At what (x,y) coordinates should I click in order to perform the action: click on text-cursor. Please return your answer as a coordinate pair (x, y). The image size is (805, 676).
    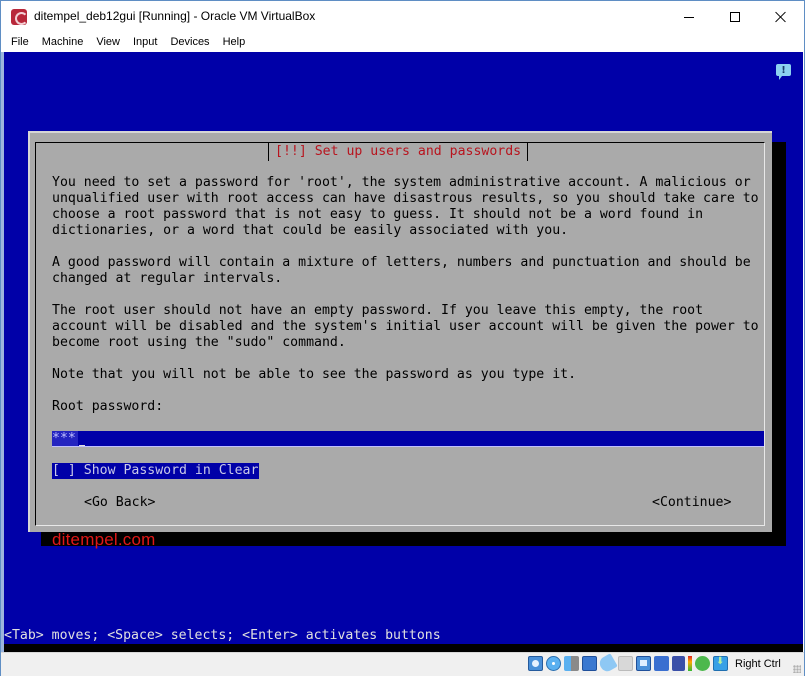
    Looking at the image, I should click on (82, 438).